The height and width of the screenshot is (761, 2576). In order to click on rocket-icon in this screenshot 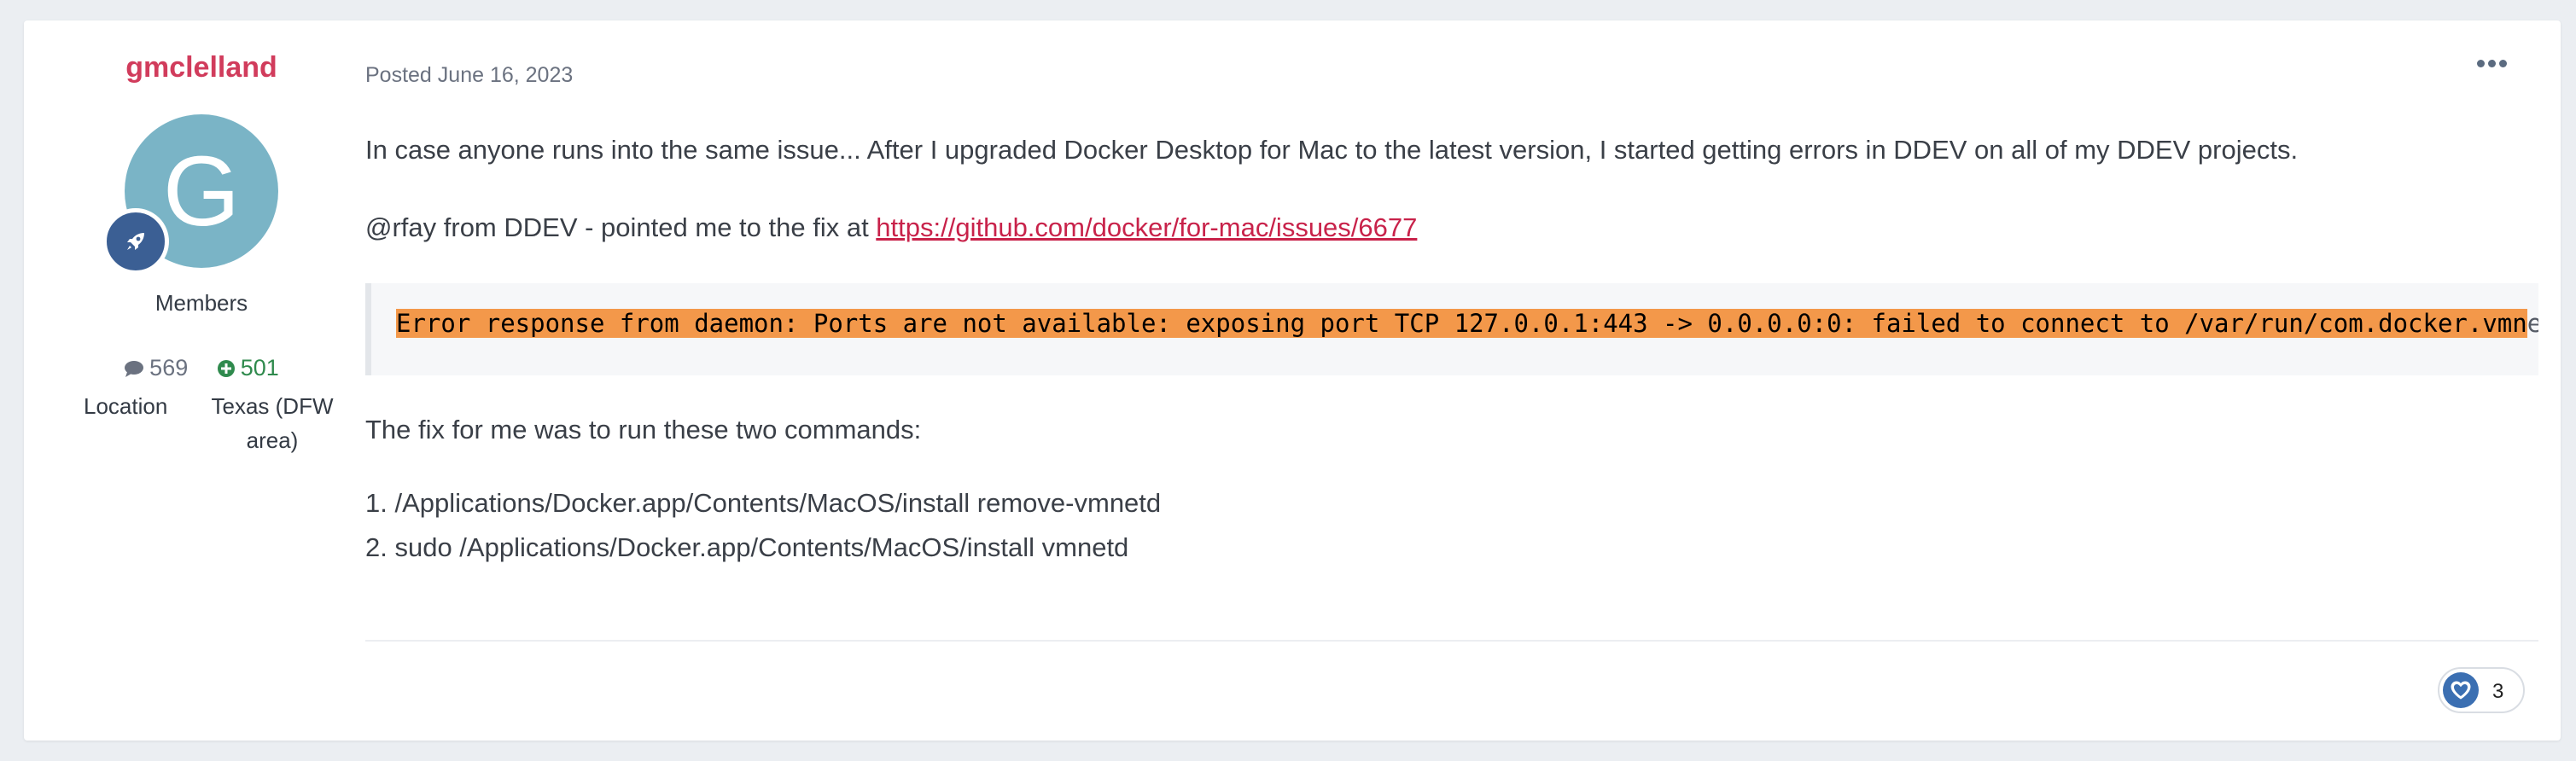, I will do `click(135, 241)`.